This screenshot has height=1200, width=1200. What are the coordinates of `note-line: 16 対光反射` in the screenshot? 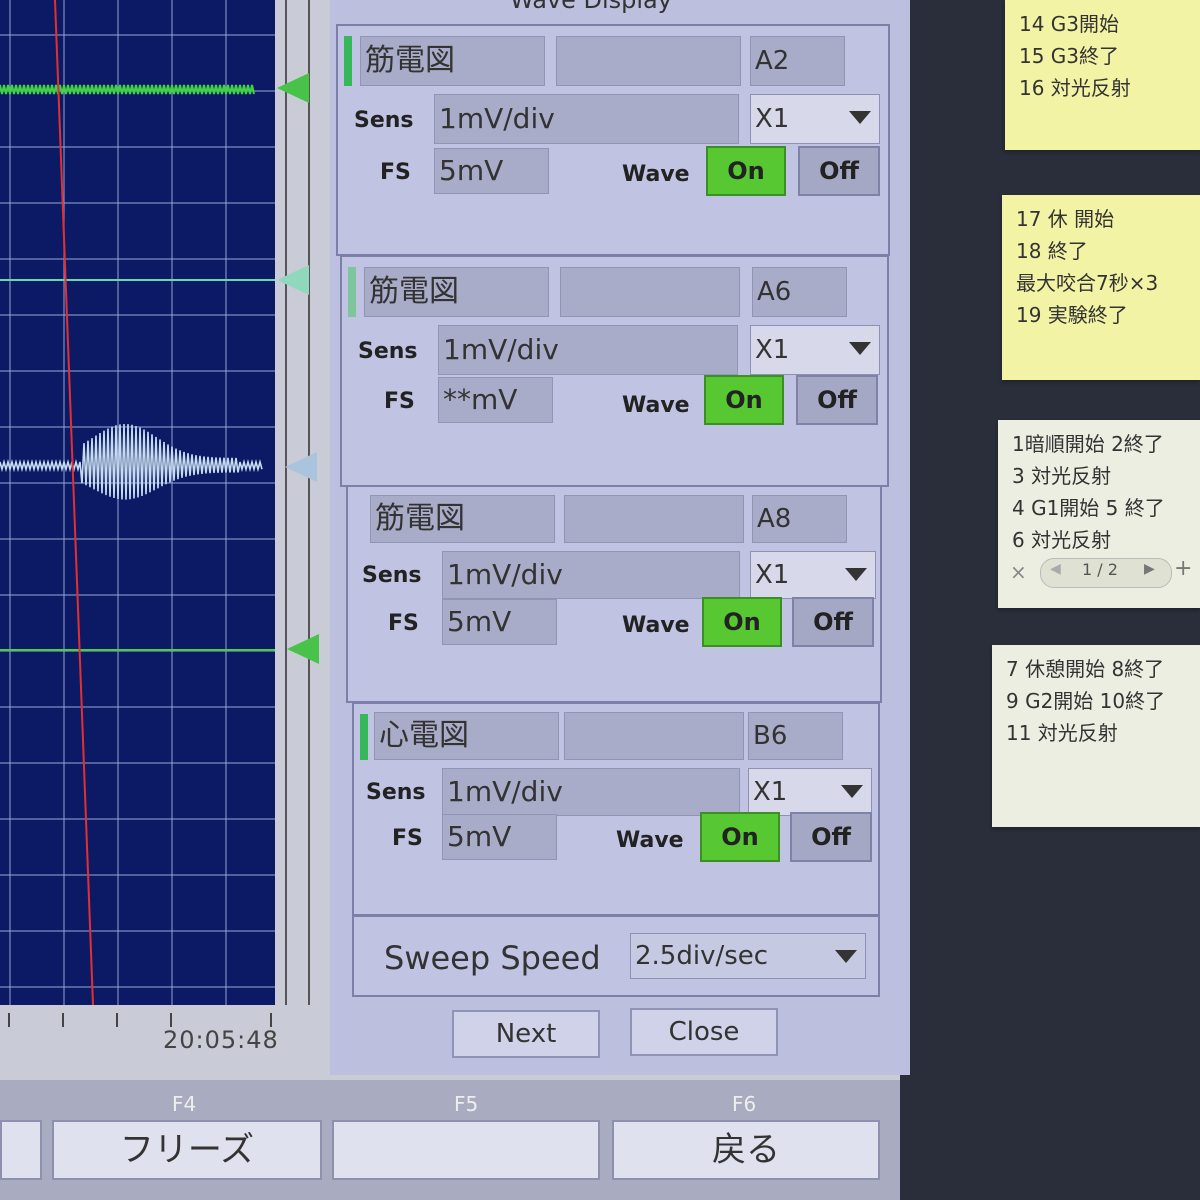 It's located at (1075, 88).